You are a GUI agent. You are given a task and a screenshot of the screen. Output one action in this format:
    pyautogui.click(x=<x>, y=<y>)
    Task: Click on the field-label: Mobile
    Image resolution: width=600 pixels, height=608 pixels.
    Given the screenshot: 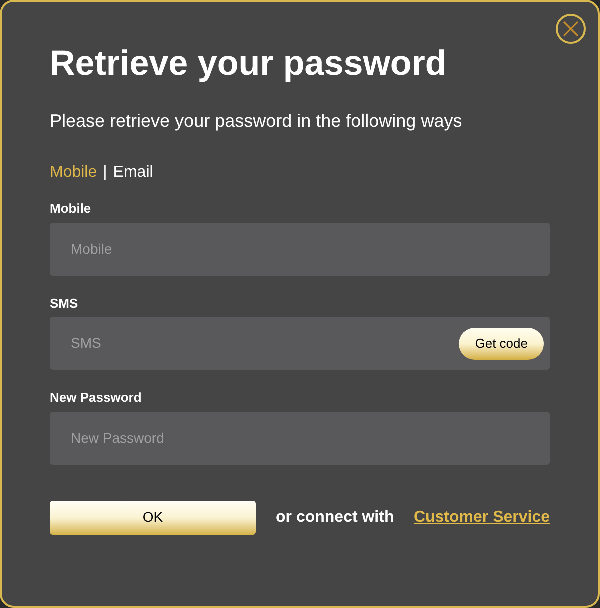 What is the action you would take?
    pyautogui.click(x=71, y=209)
    